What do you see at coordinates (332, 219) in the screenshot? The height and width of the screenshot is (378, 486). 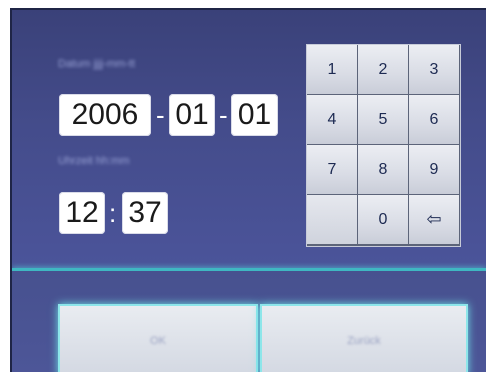 I see `key-blank` at bounding box center [332, 219].